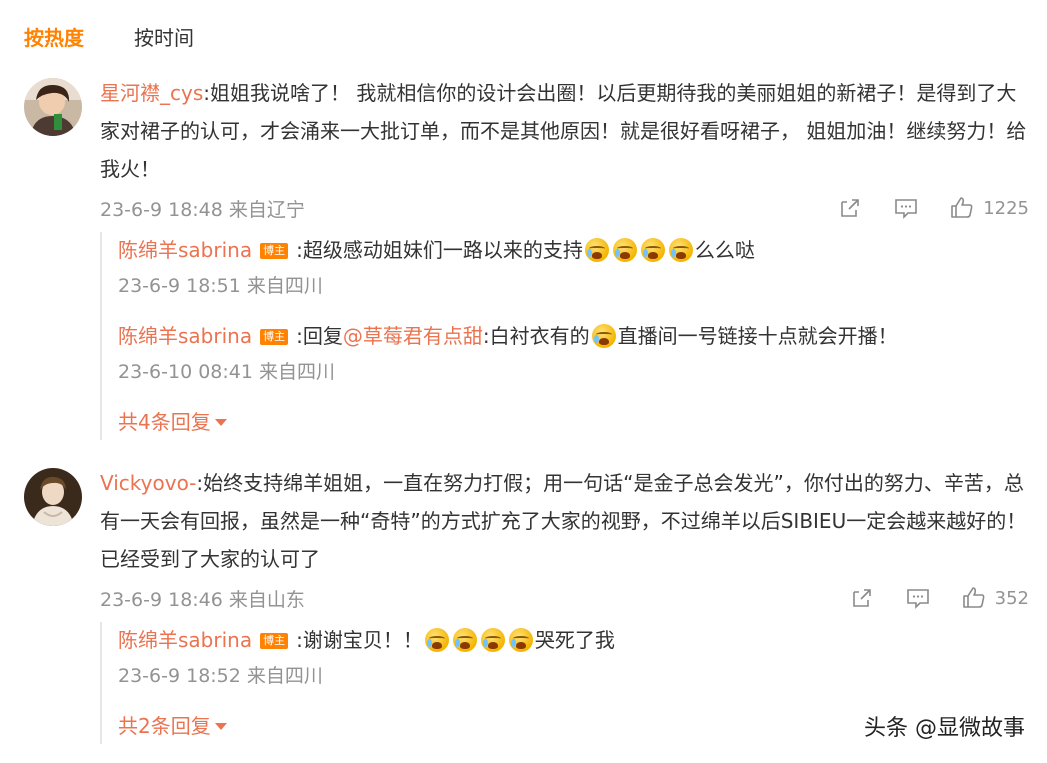  I want to click on tab-by-hot: 按热度, so click(54, 36).